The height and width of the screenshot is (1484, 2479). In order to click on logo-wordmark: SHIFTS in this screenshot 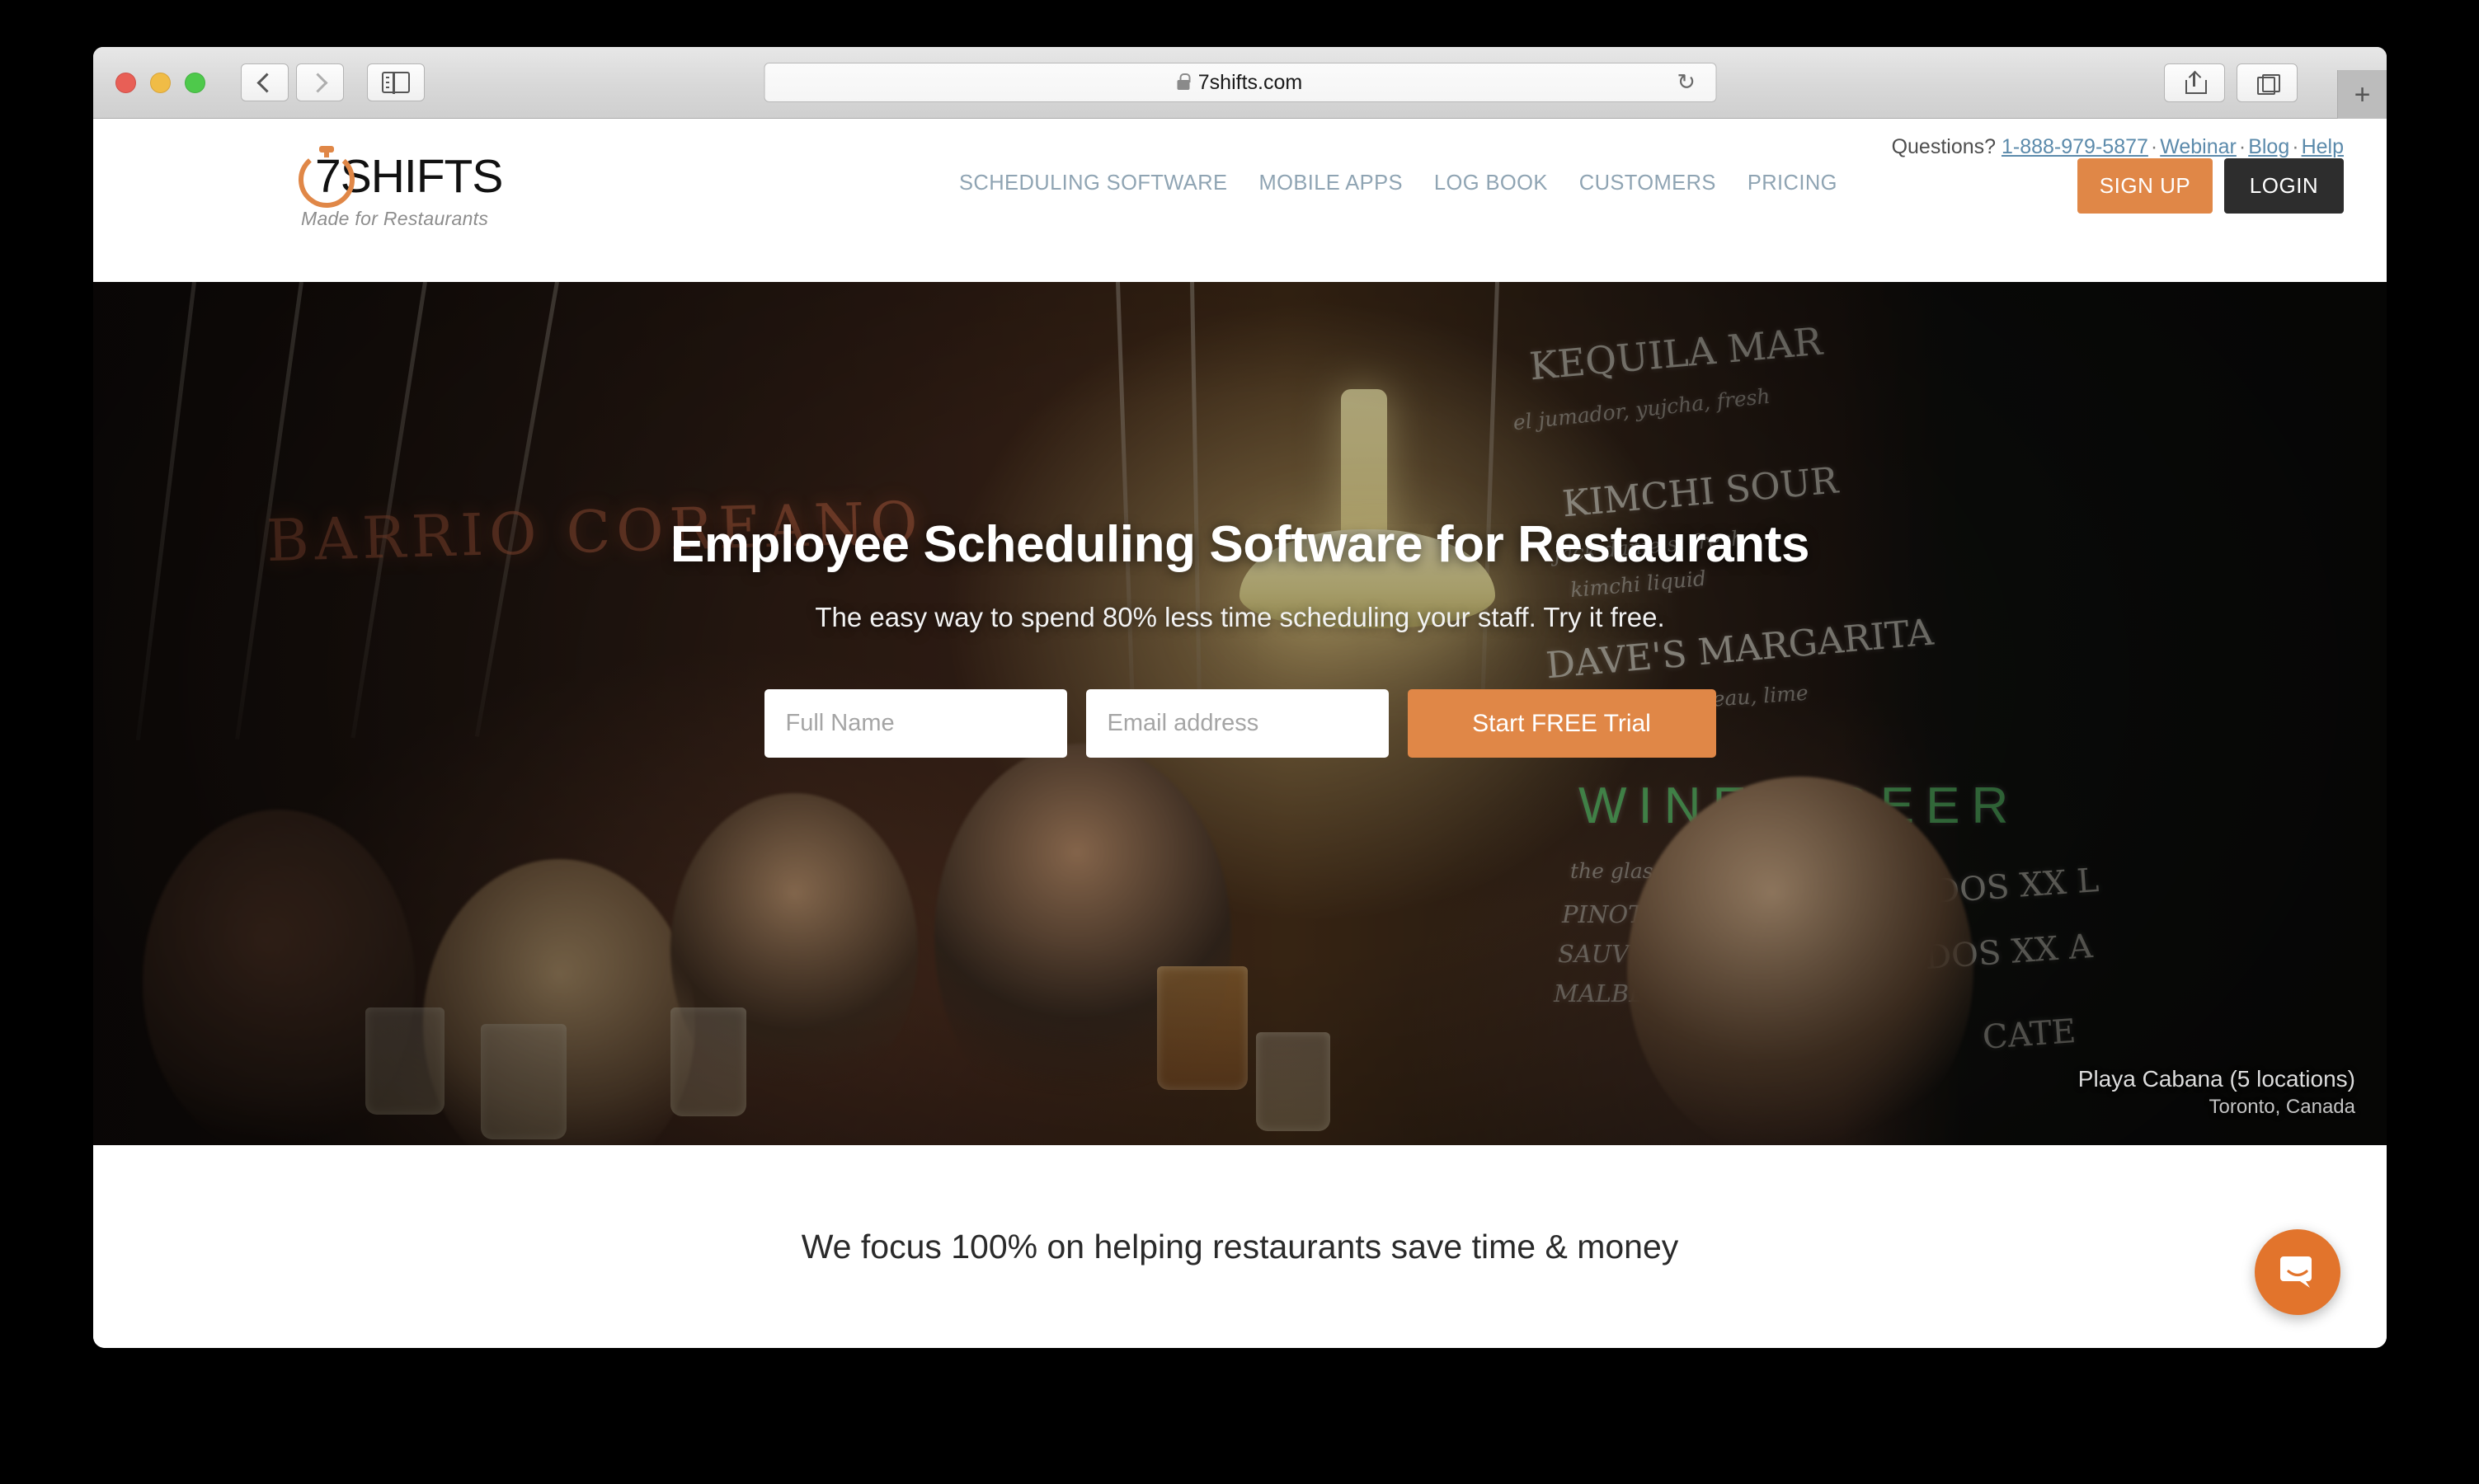, I will do `click(422, 176)`.